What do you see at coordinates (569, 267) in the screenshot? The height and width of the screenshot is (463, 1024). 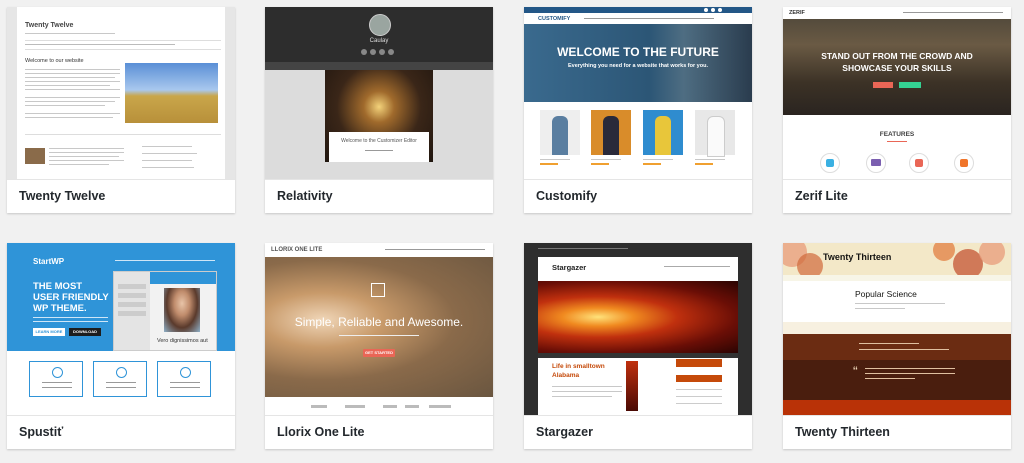 I see `preview-site-title: Stargazer` at bounding box center [569, 267].